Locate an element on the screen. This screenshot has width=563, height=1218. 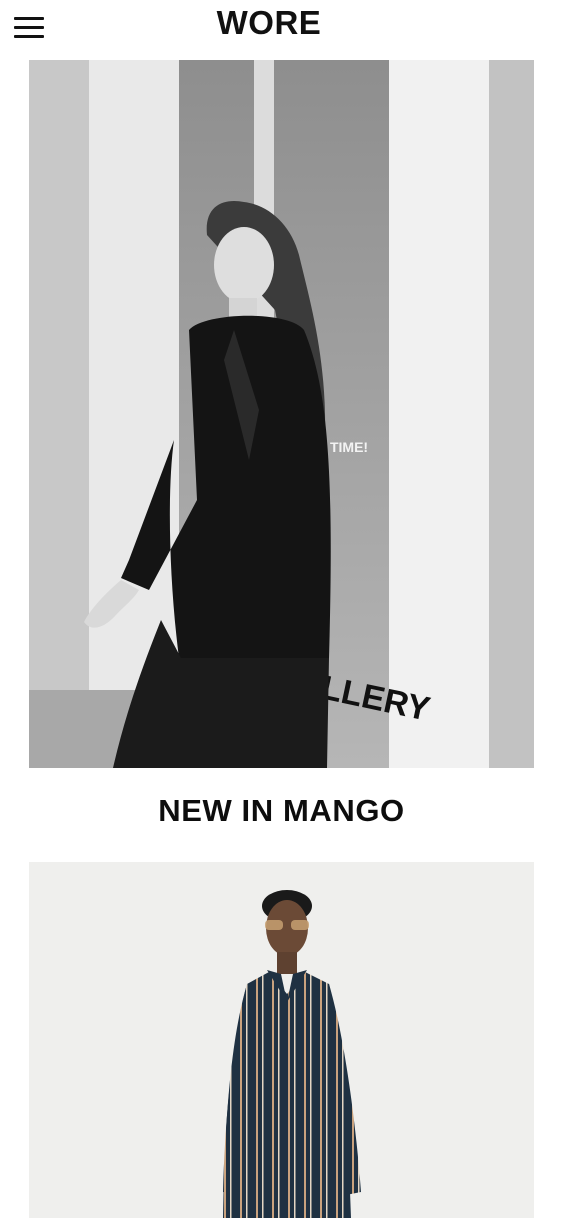
site-logo: WORE is located at coordinates (269, 23).